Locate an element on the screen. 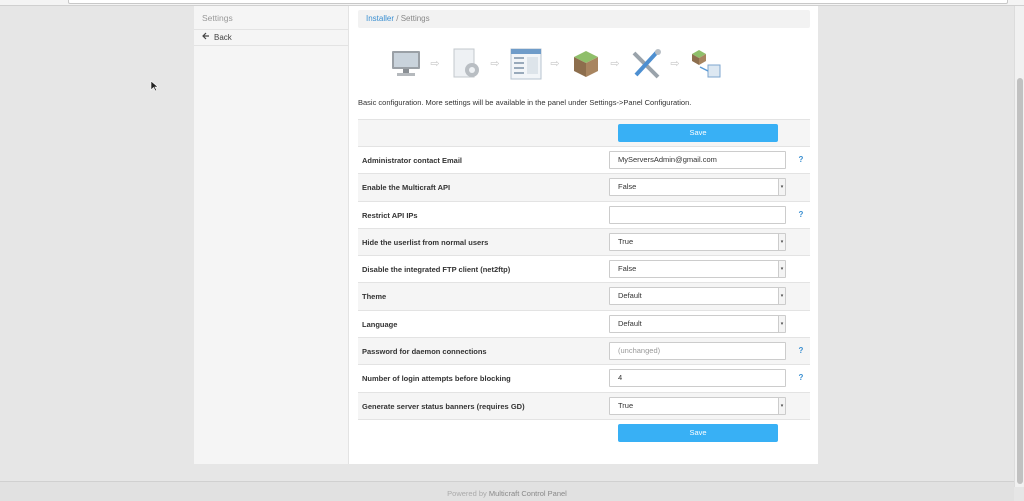  bottom-save-row: Save is located at coordinates (584, 433).